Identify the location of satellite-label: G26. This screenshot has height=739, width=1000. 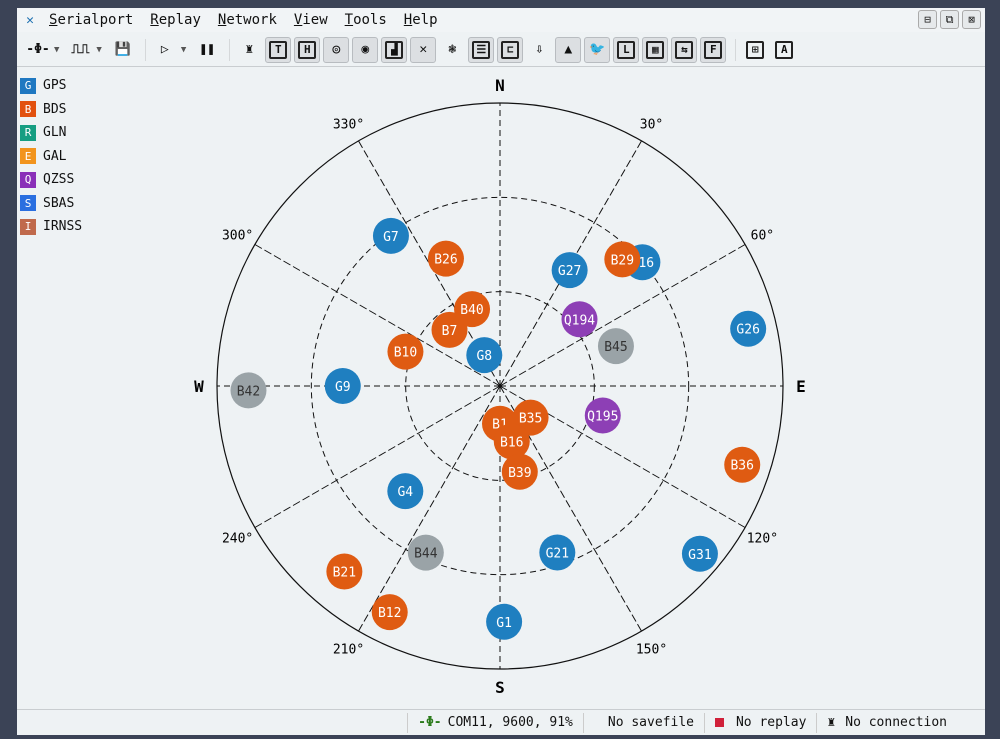
(747, 330).